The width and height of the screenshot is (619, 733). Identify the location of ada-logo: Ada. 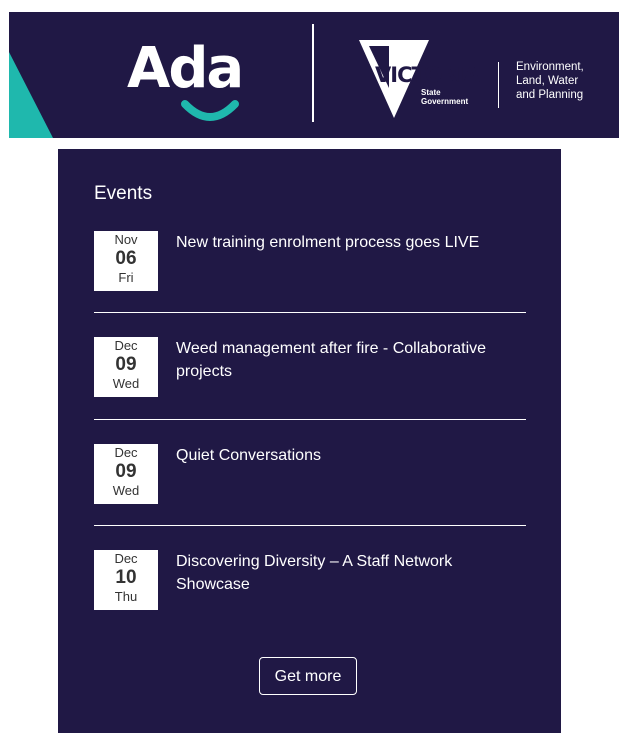
(197, 84).